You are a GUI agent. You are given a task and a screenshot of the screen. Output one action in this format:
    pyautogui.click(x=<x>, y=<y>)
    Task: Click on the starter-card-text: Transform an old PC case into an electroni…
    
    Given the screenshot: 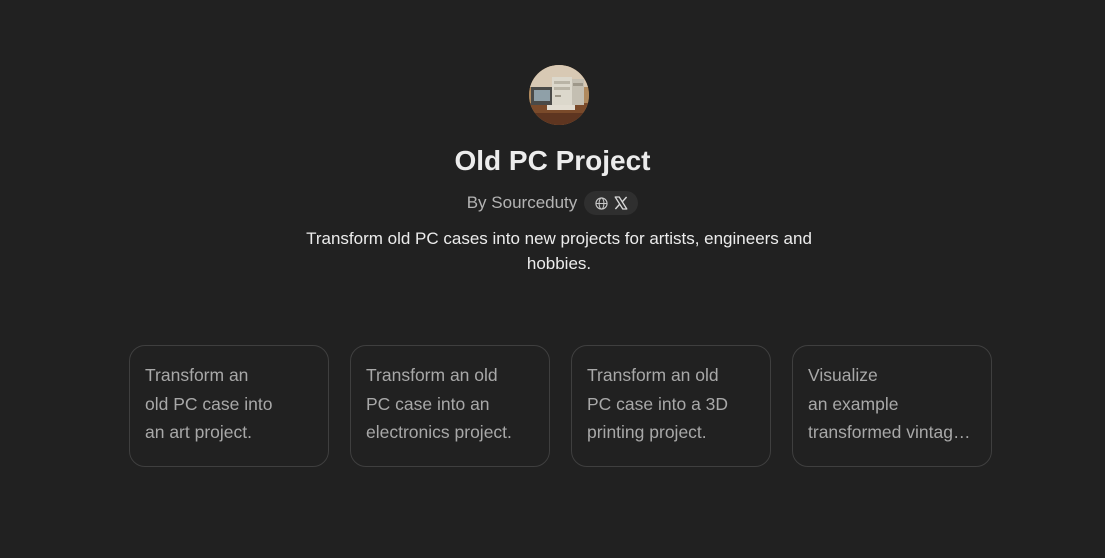 What is the action you would take?
    pyautogui.click(x=439, y=403)
    